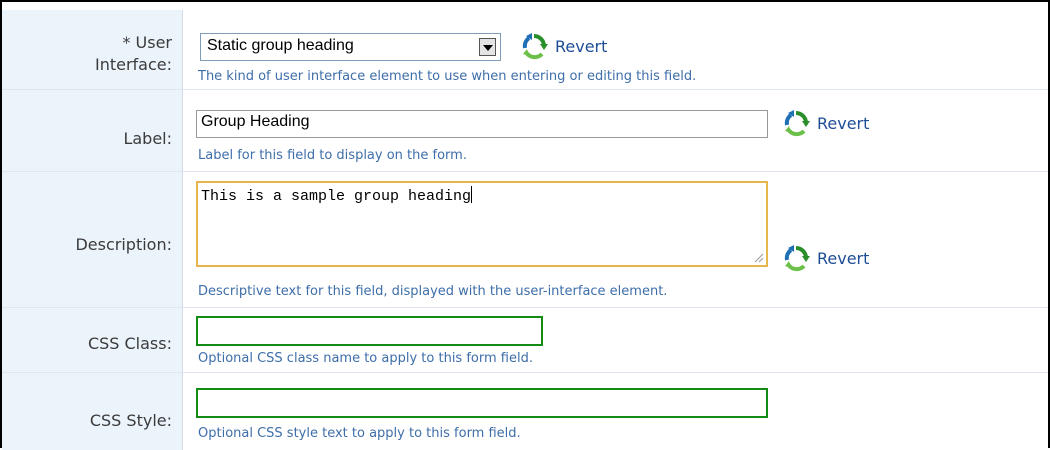  I want to click on user-interface-label-line2: Interface:, so click(133, 64).